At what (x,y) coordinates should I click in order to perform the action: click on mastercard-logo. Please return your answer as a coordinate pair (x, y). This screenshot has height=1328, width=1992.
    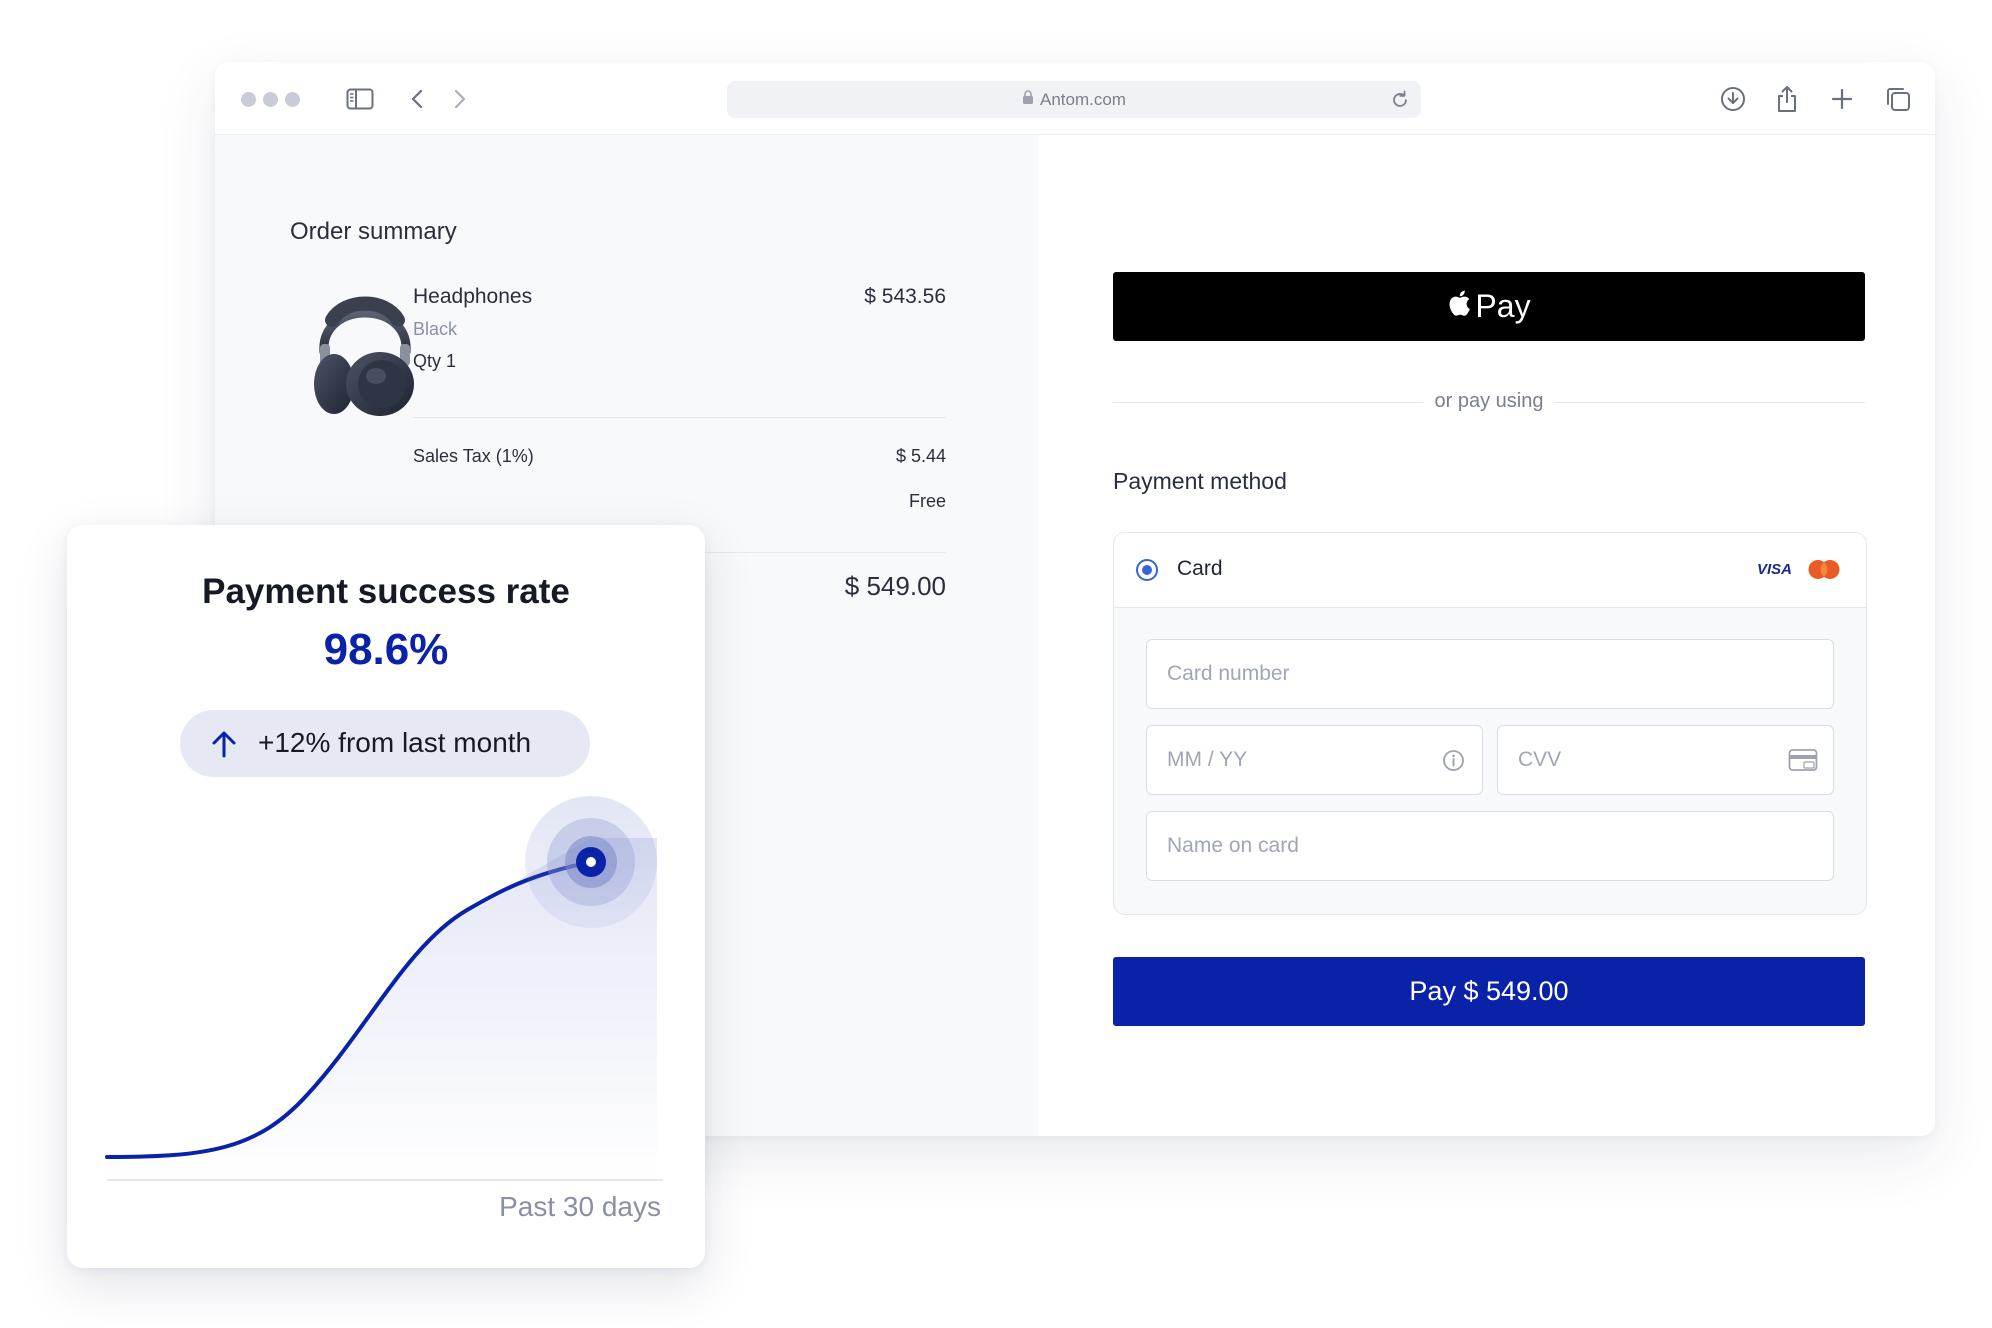
    Looking at the image, I should click on (1824, 569).